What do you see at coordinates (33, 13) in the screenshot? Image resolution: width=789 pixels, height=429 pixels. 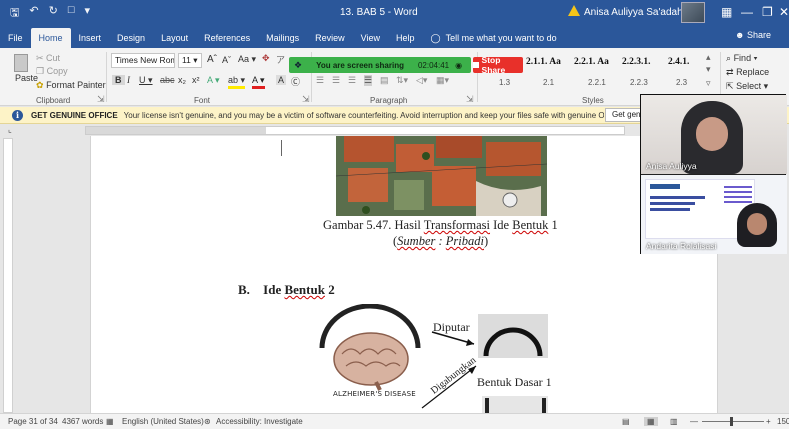 I see `undo-icon: ↶` at bounding box center [33, 13].